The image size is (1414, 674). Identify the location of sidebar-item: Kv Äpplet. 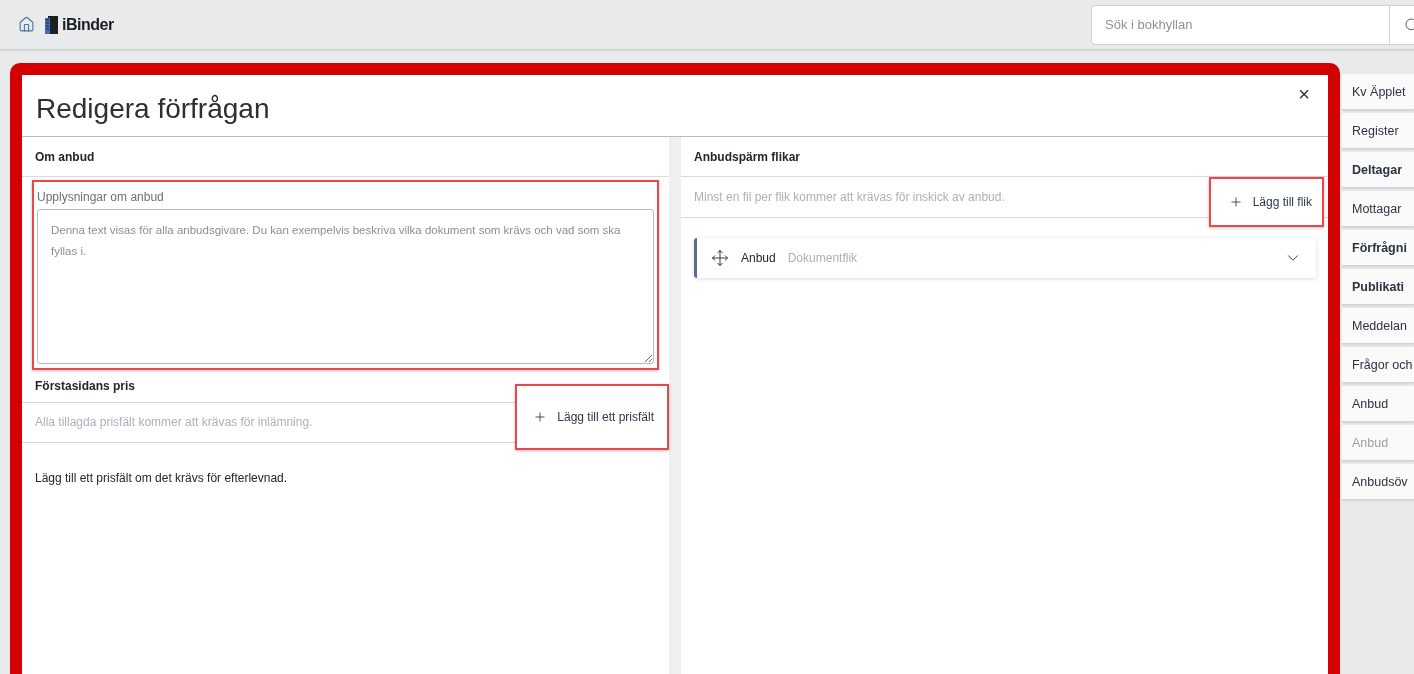
(1378, 92).